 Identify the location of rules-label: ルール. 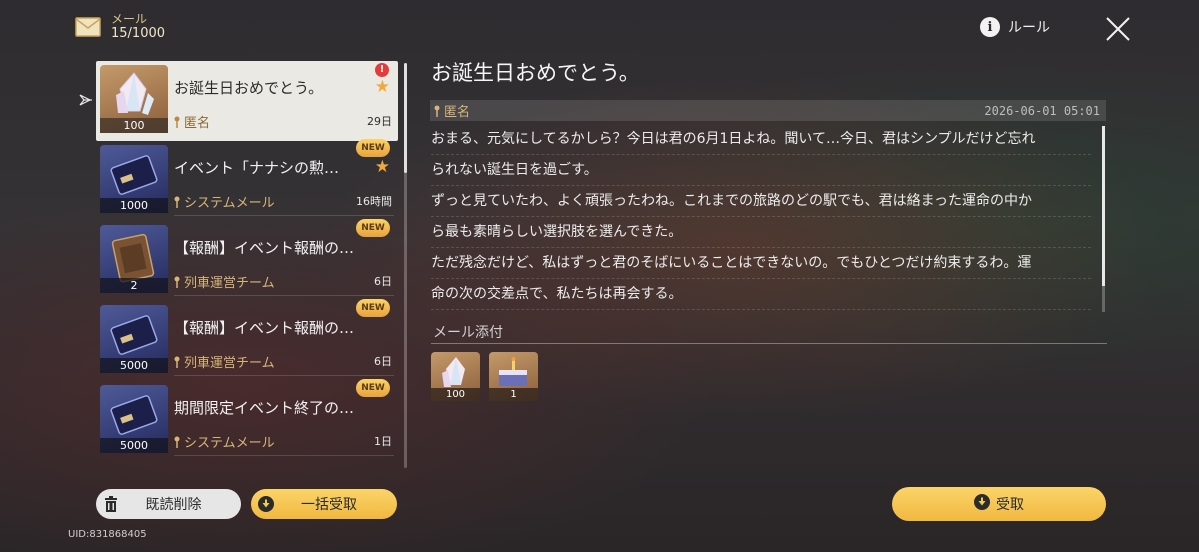
(1029, 28).